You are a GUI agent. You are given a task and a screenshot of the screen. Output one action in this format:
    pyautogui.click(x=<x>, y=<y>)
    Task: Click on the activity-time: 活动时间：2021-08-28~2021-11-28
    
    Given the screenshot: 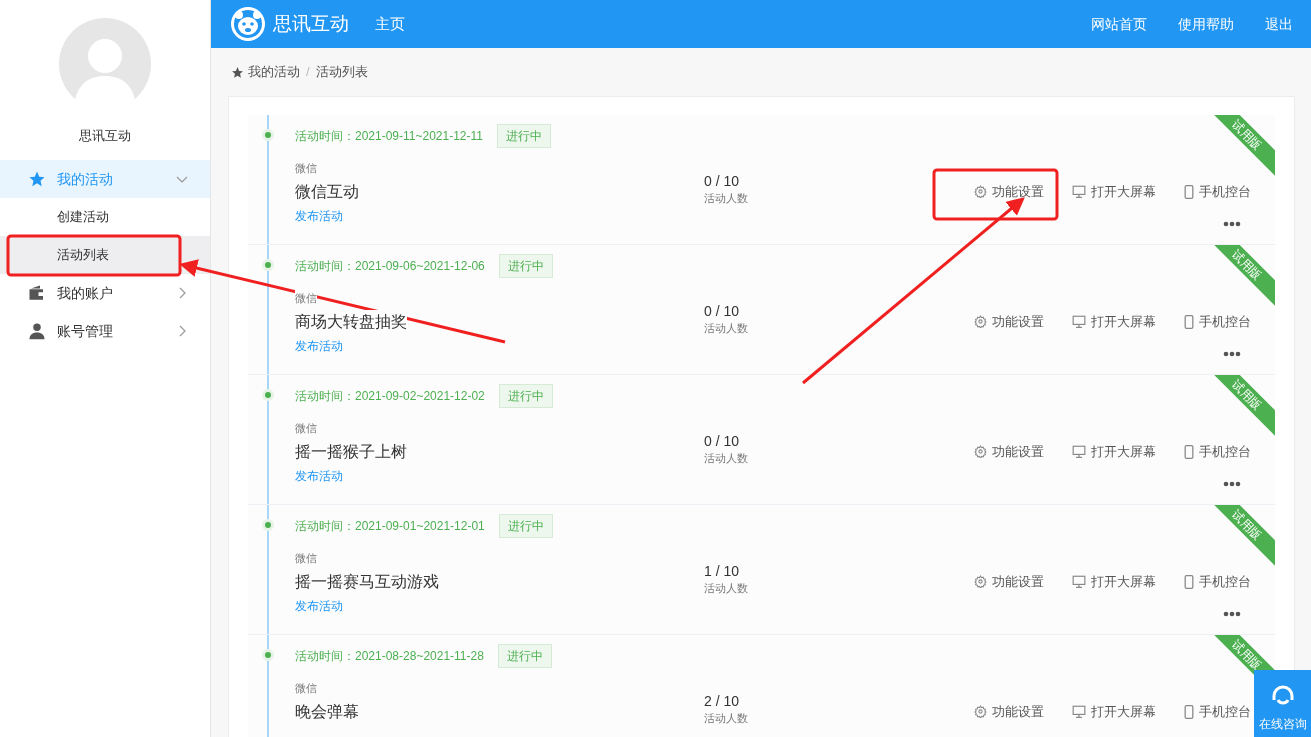 What is the action you would take?
    pyautogui.click(x=389, y=656)
    